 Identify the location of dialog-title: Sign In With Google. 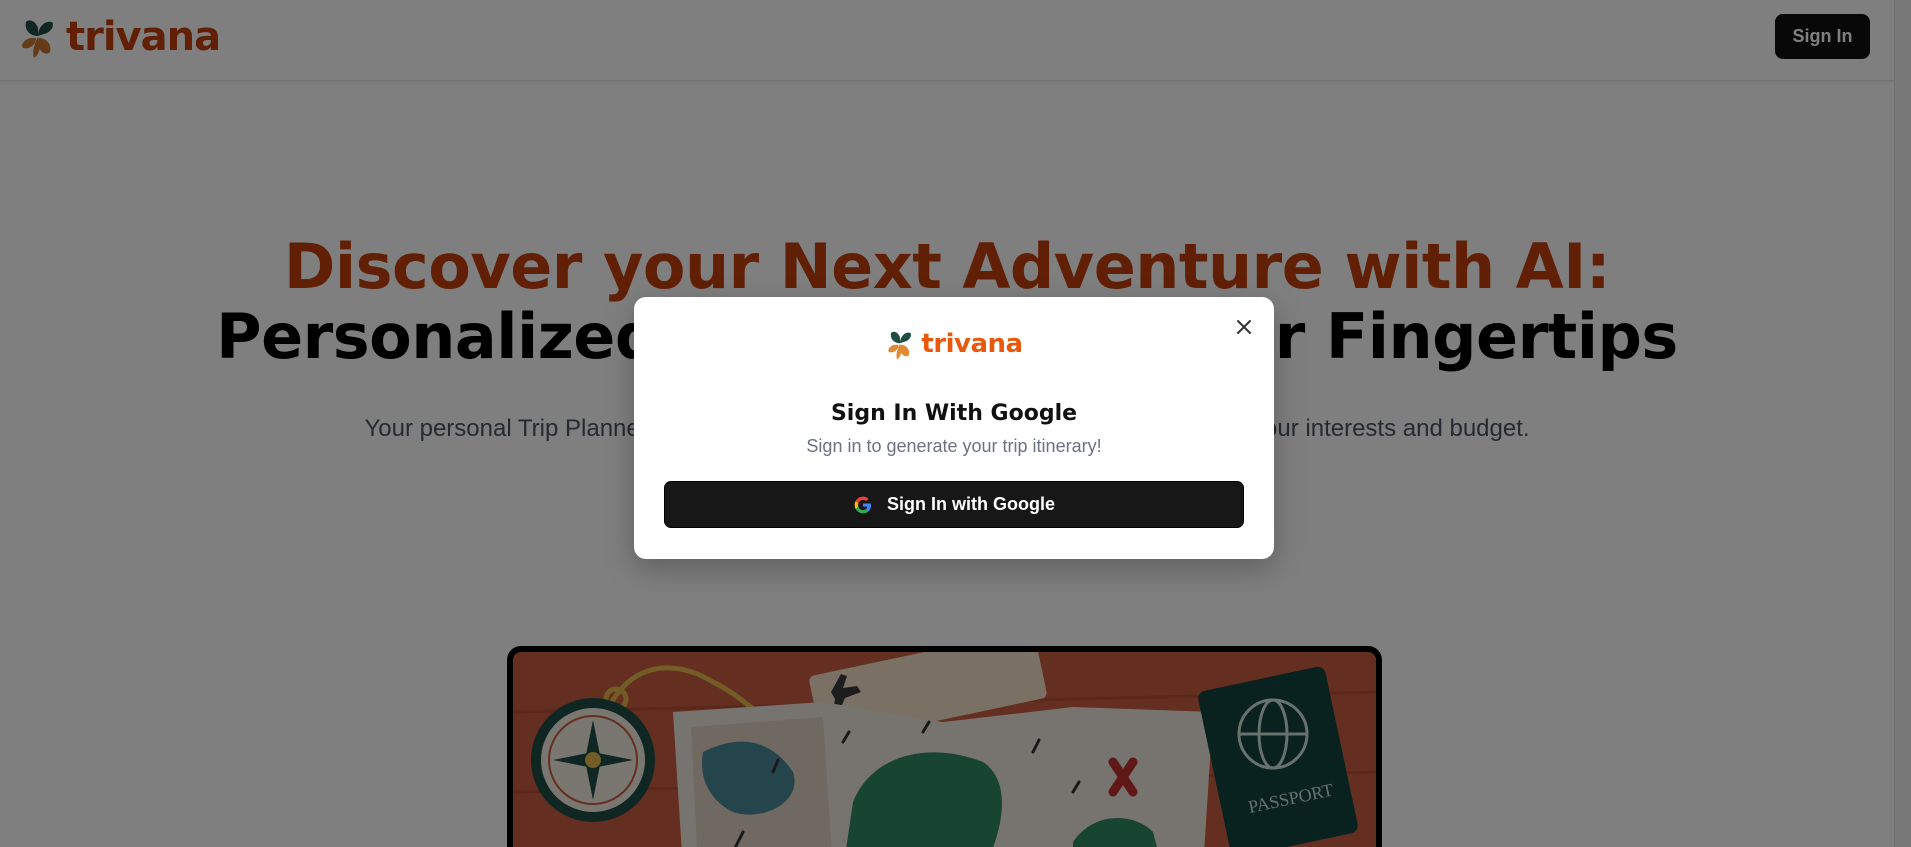
(954, 413).